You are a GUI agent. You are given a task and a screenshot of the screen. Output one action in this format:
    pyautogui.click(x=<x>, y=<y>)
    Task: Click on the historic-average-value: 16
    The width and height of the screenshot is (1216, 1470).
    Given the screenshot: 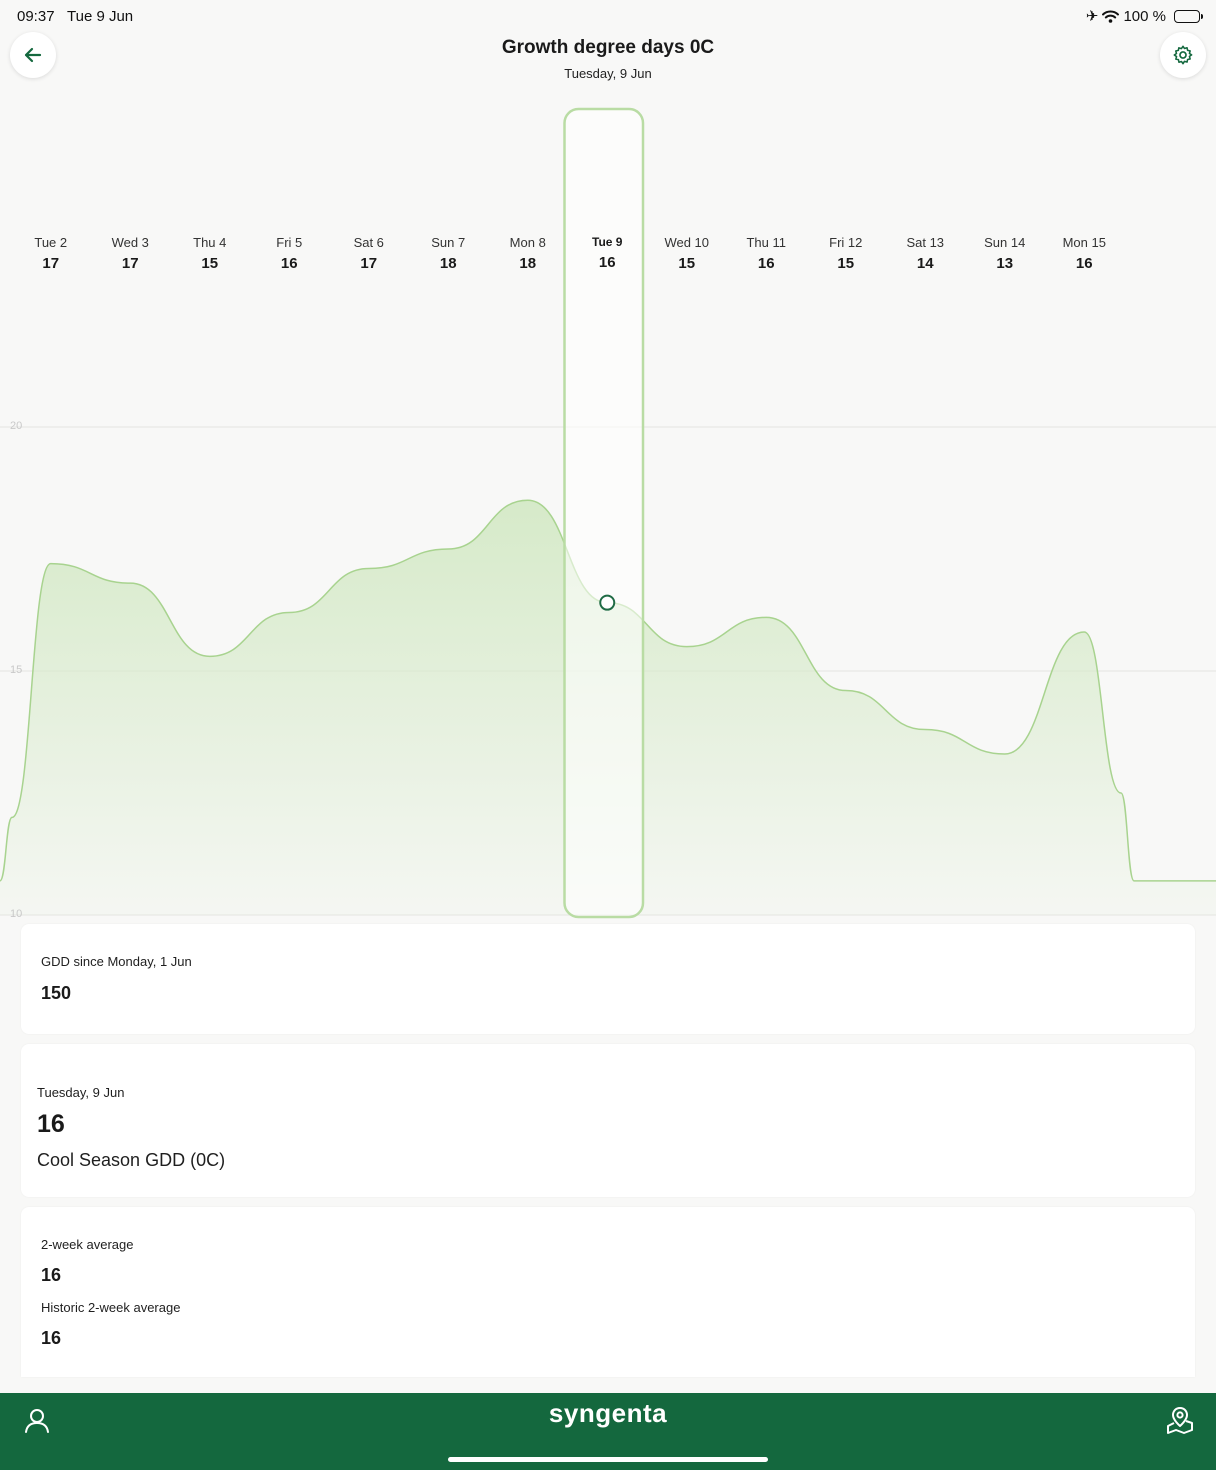 What is the action you would take?
    pyautogui.click(x=51, y=1338)
    